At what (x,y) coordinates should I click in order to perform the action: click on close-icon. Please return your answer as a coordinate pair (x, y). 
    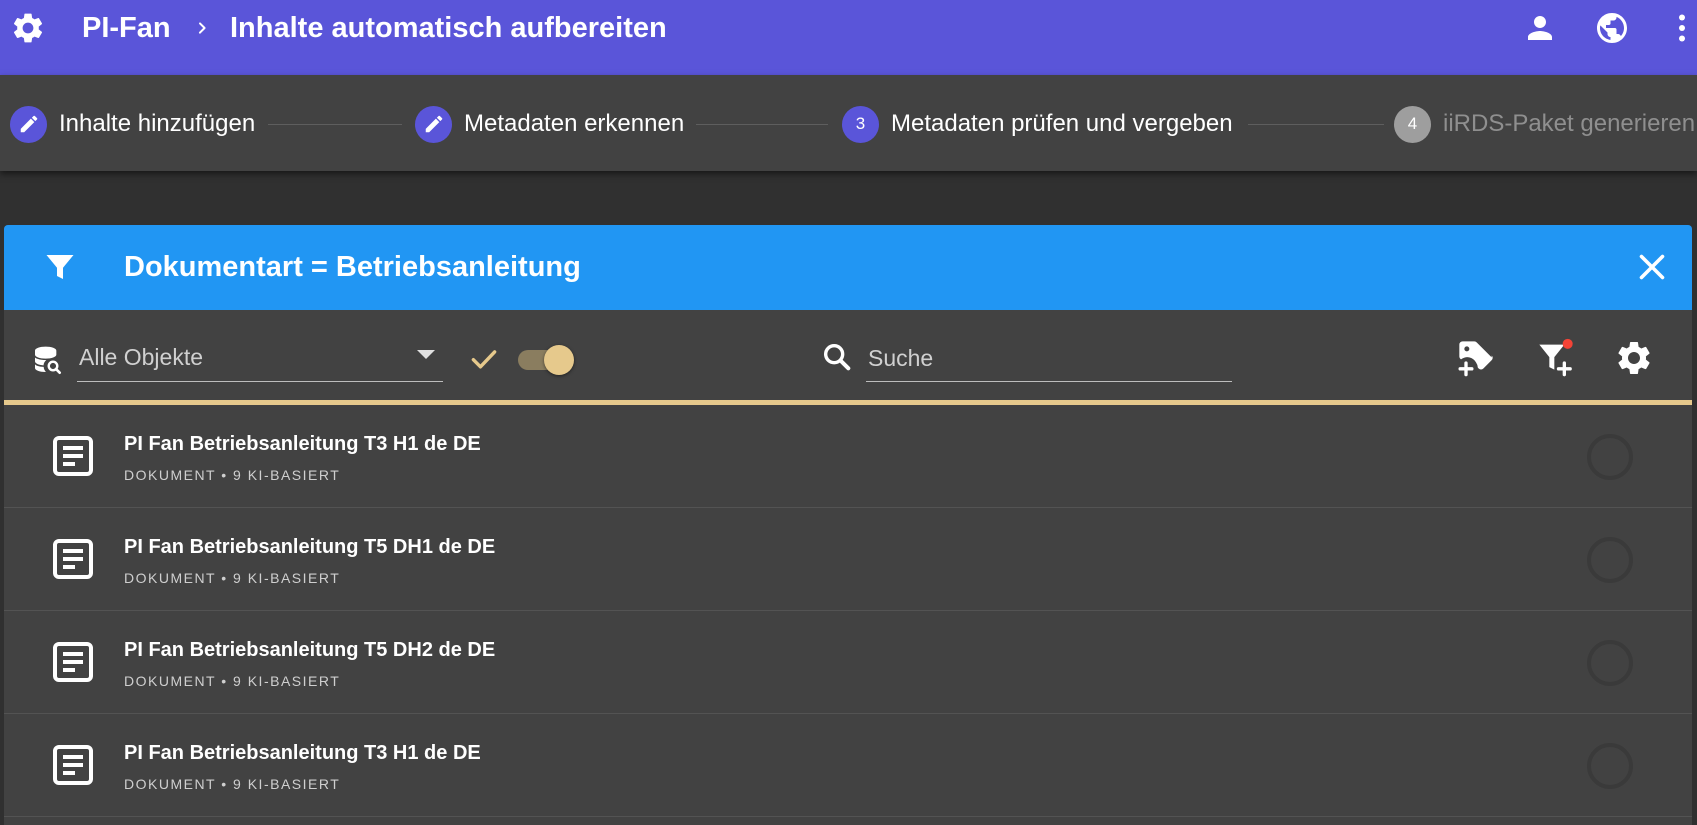
    Looking at the image, I should click on (1652, 267).